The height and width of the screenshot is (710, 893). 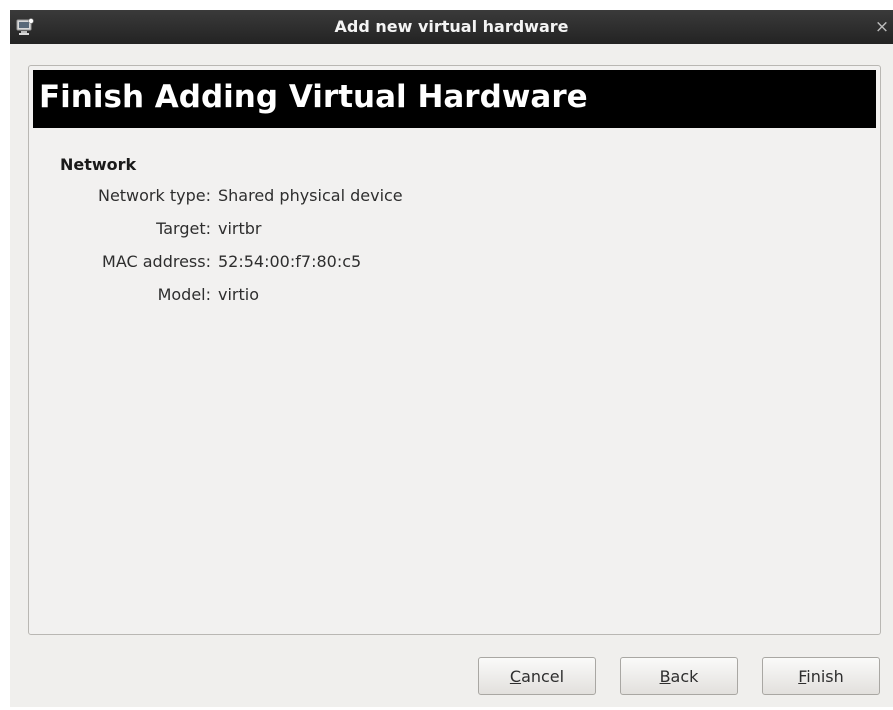 I want to click on close-icon: ×, so click(x=882, y=27).